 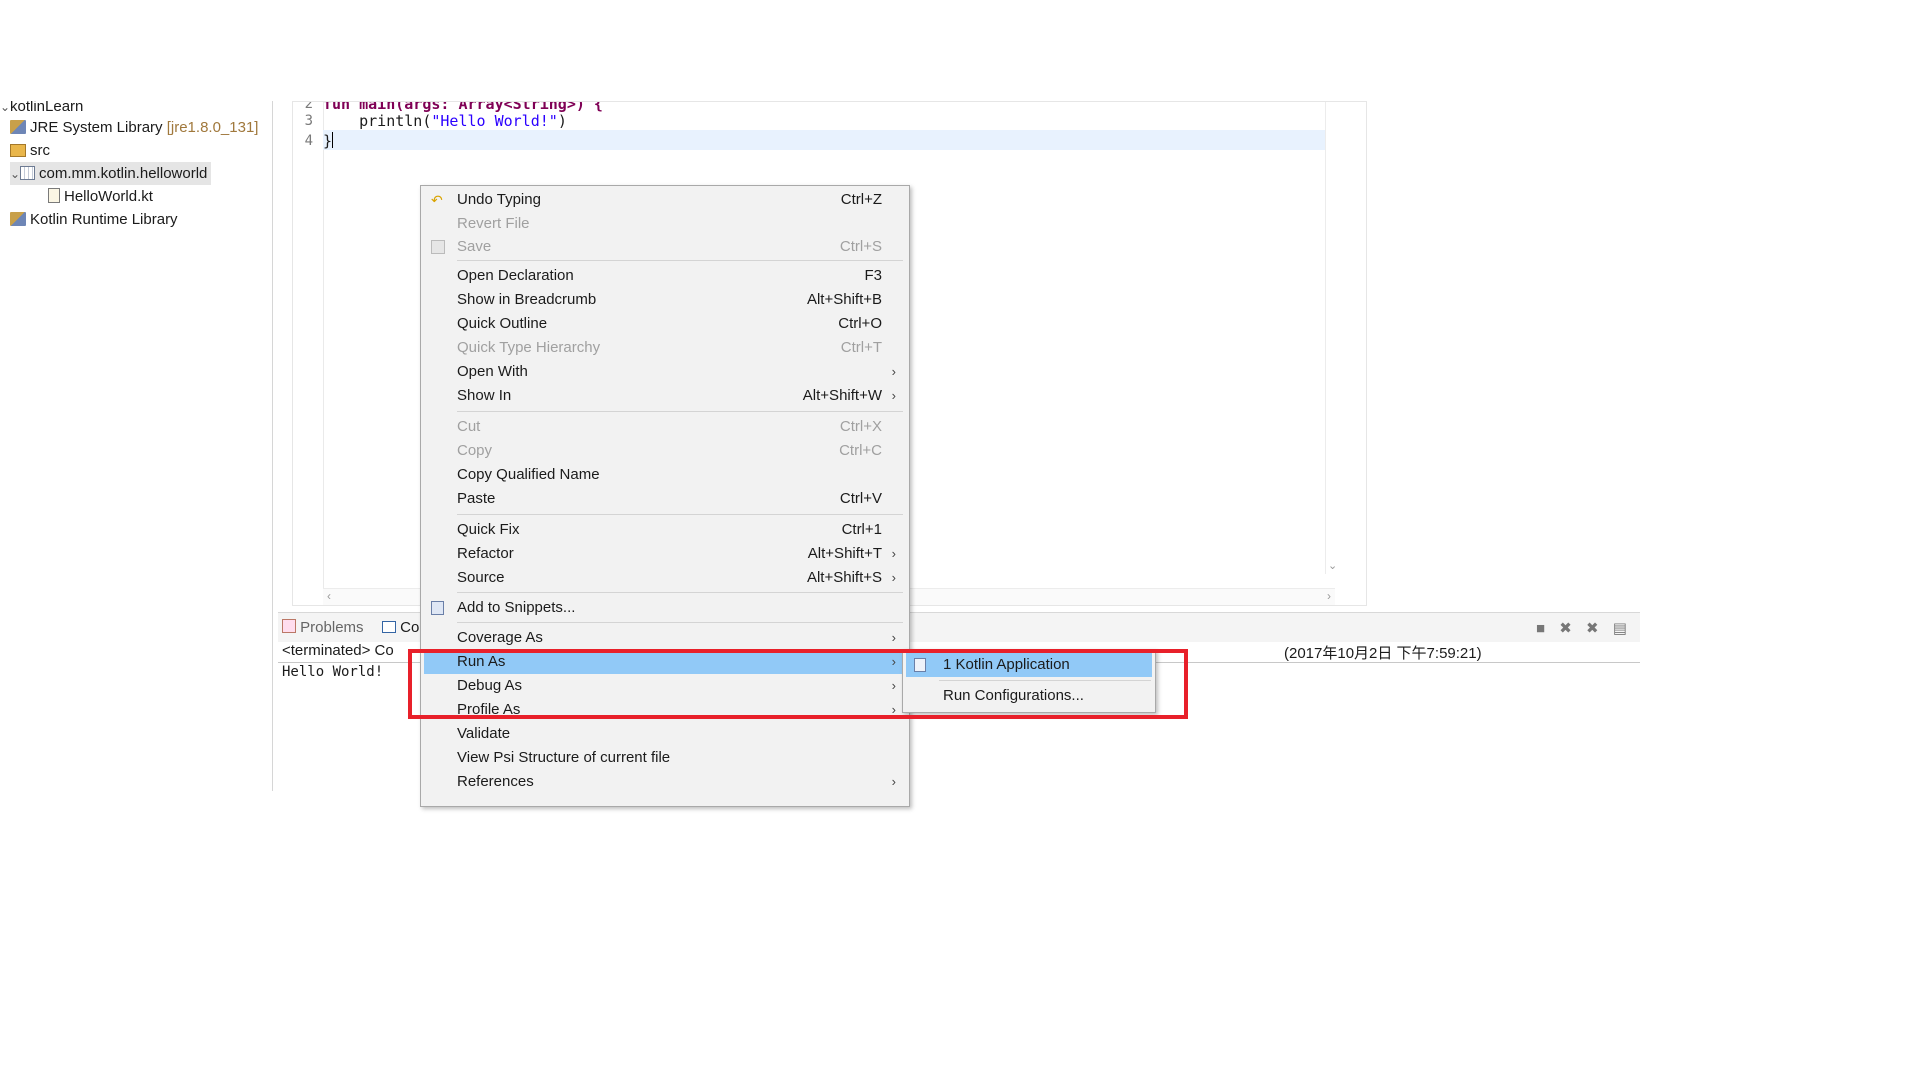 I want to click on menu-item-copy-qualified-name: Copy Qualified Name, so click(x=665, y=475).